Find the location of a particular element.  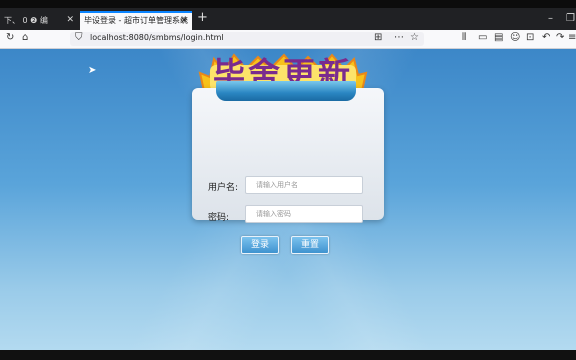

mouse-cursor: ➤ is located at coordinates (92, 70).